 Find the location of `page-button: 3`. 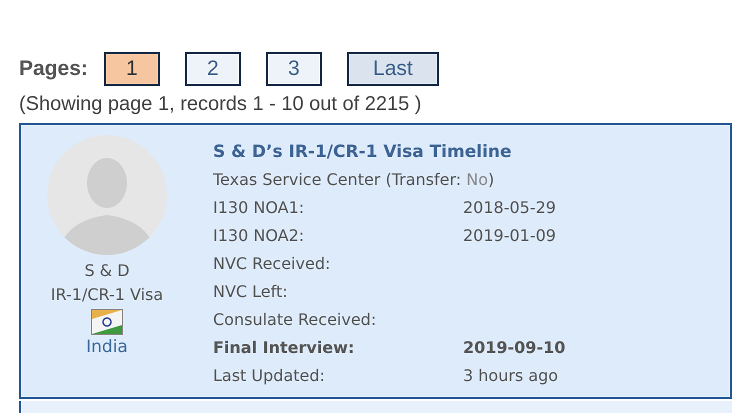

page-button: 3 is located at coordinates (294, 69).